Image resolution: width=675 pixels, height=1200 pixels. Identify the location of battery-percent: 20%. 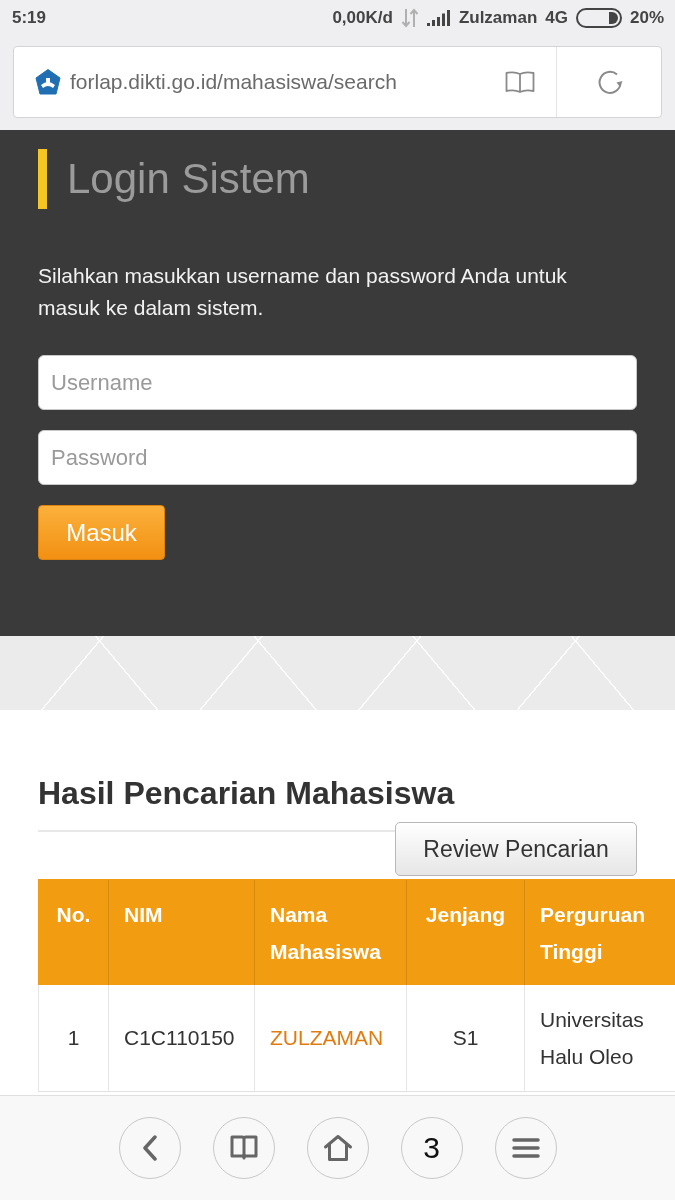
(646, 18).